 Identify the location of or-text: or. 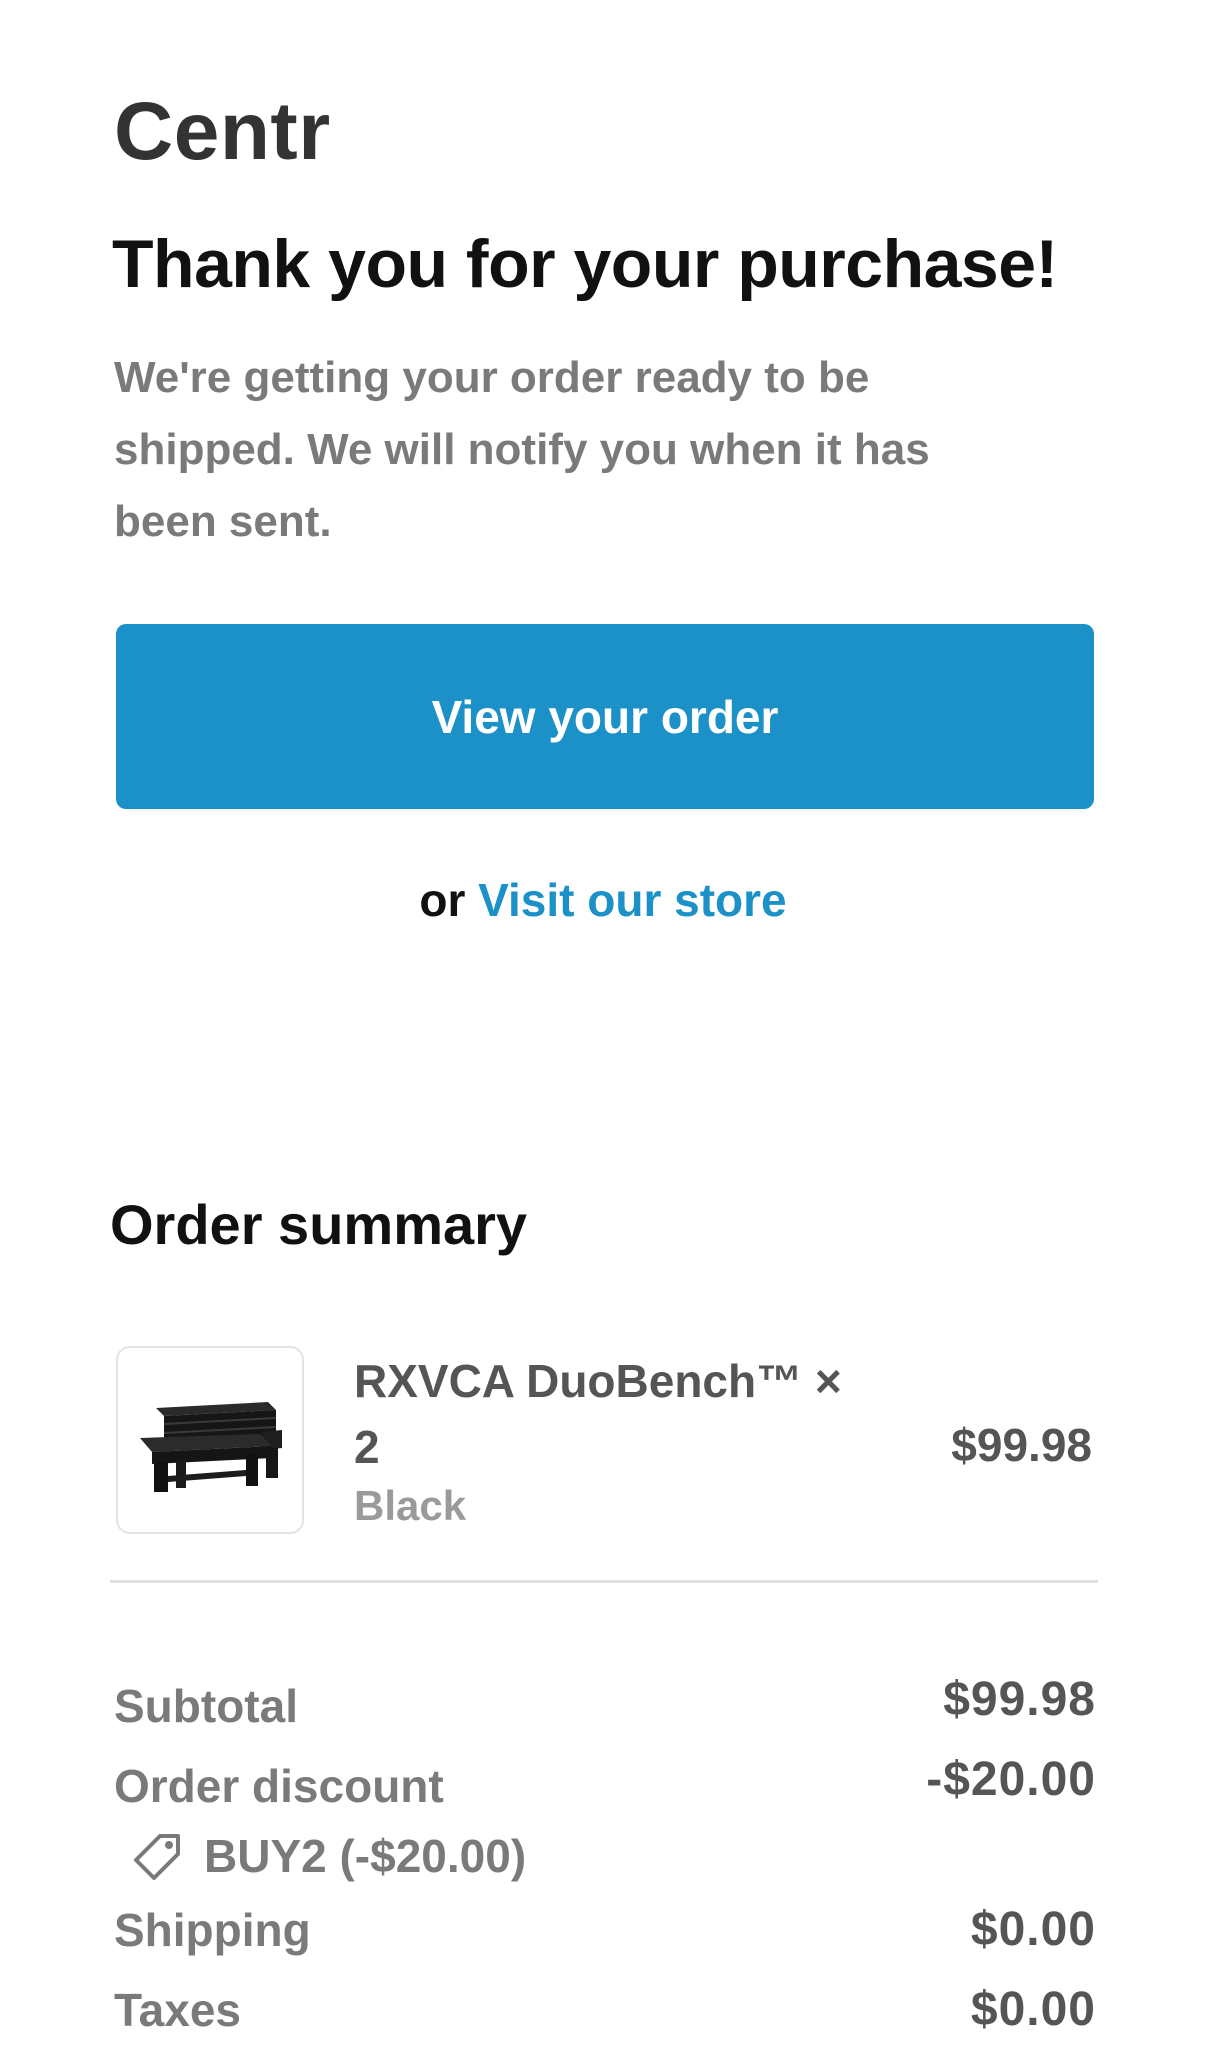
(442, 900).